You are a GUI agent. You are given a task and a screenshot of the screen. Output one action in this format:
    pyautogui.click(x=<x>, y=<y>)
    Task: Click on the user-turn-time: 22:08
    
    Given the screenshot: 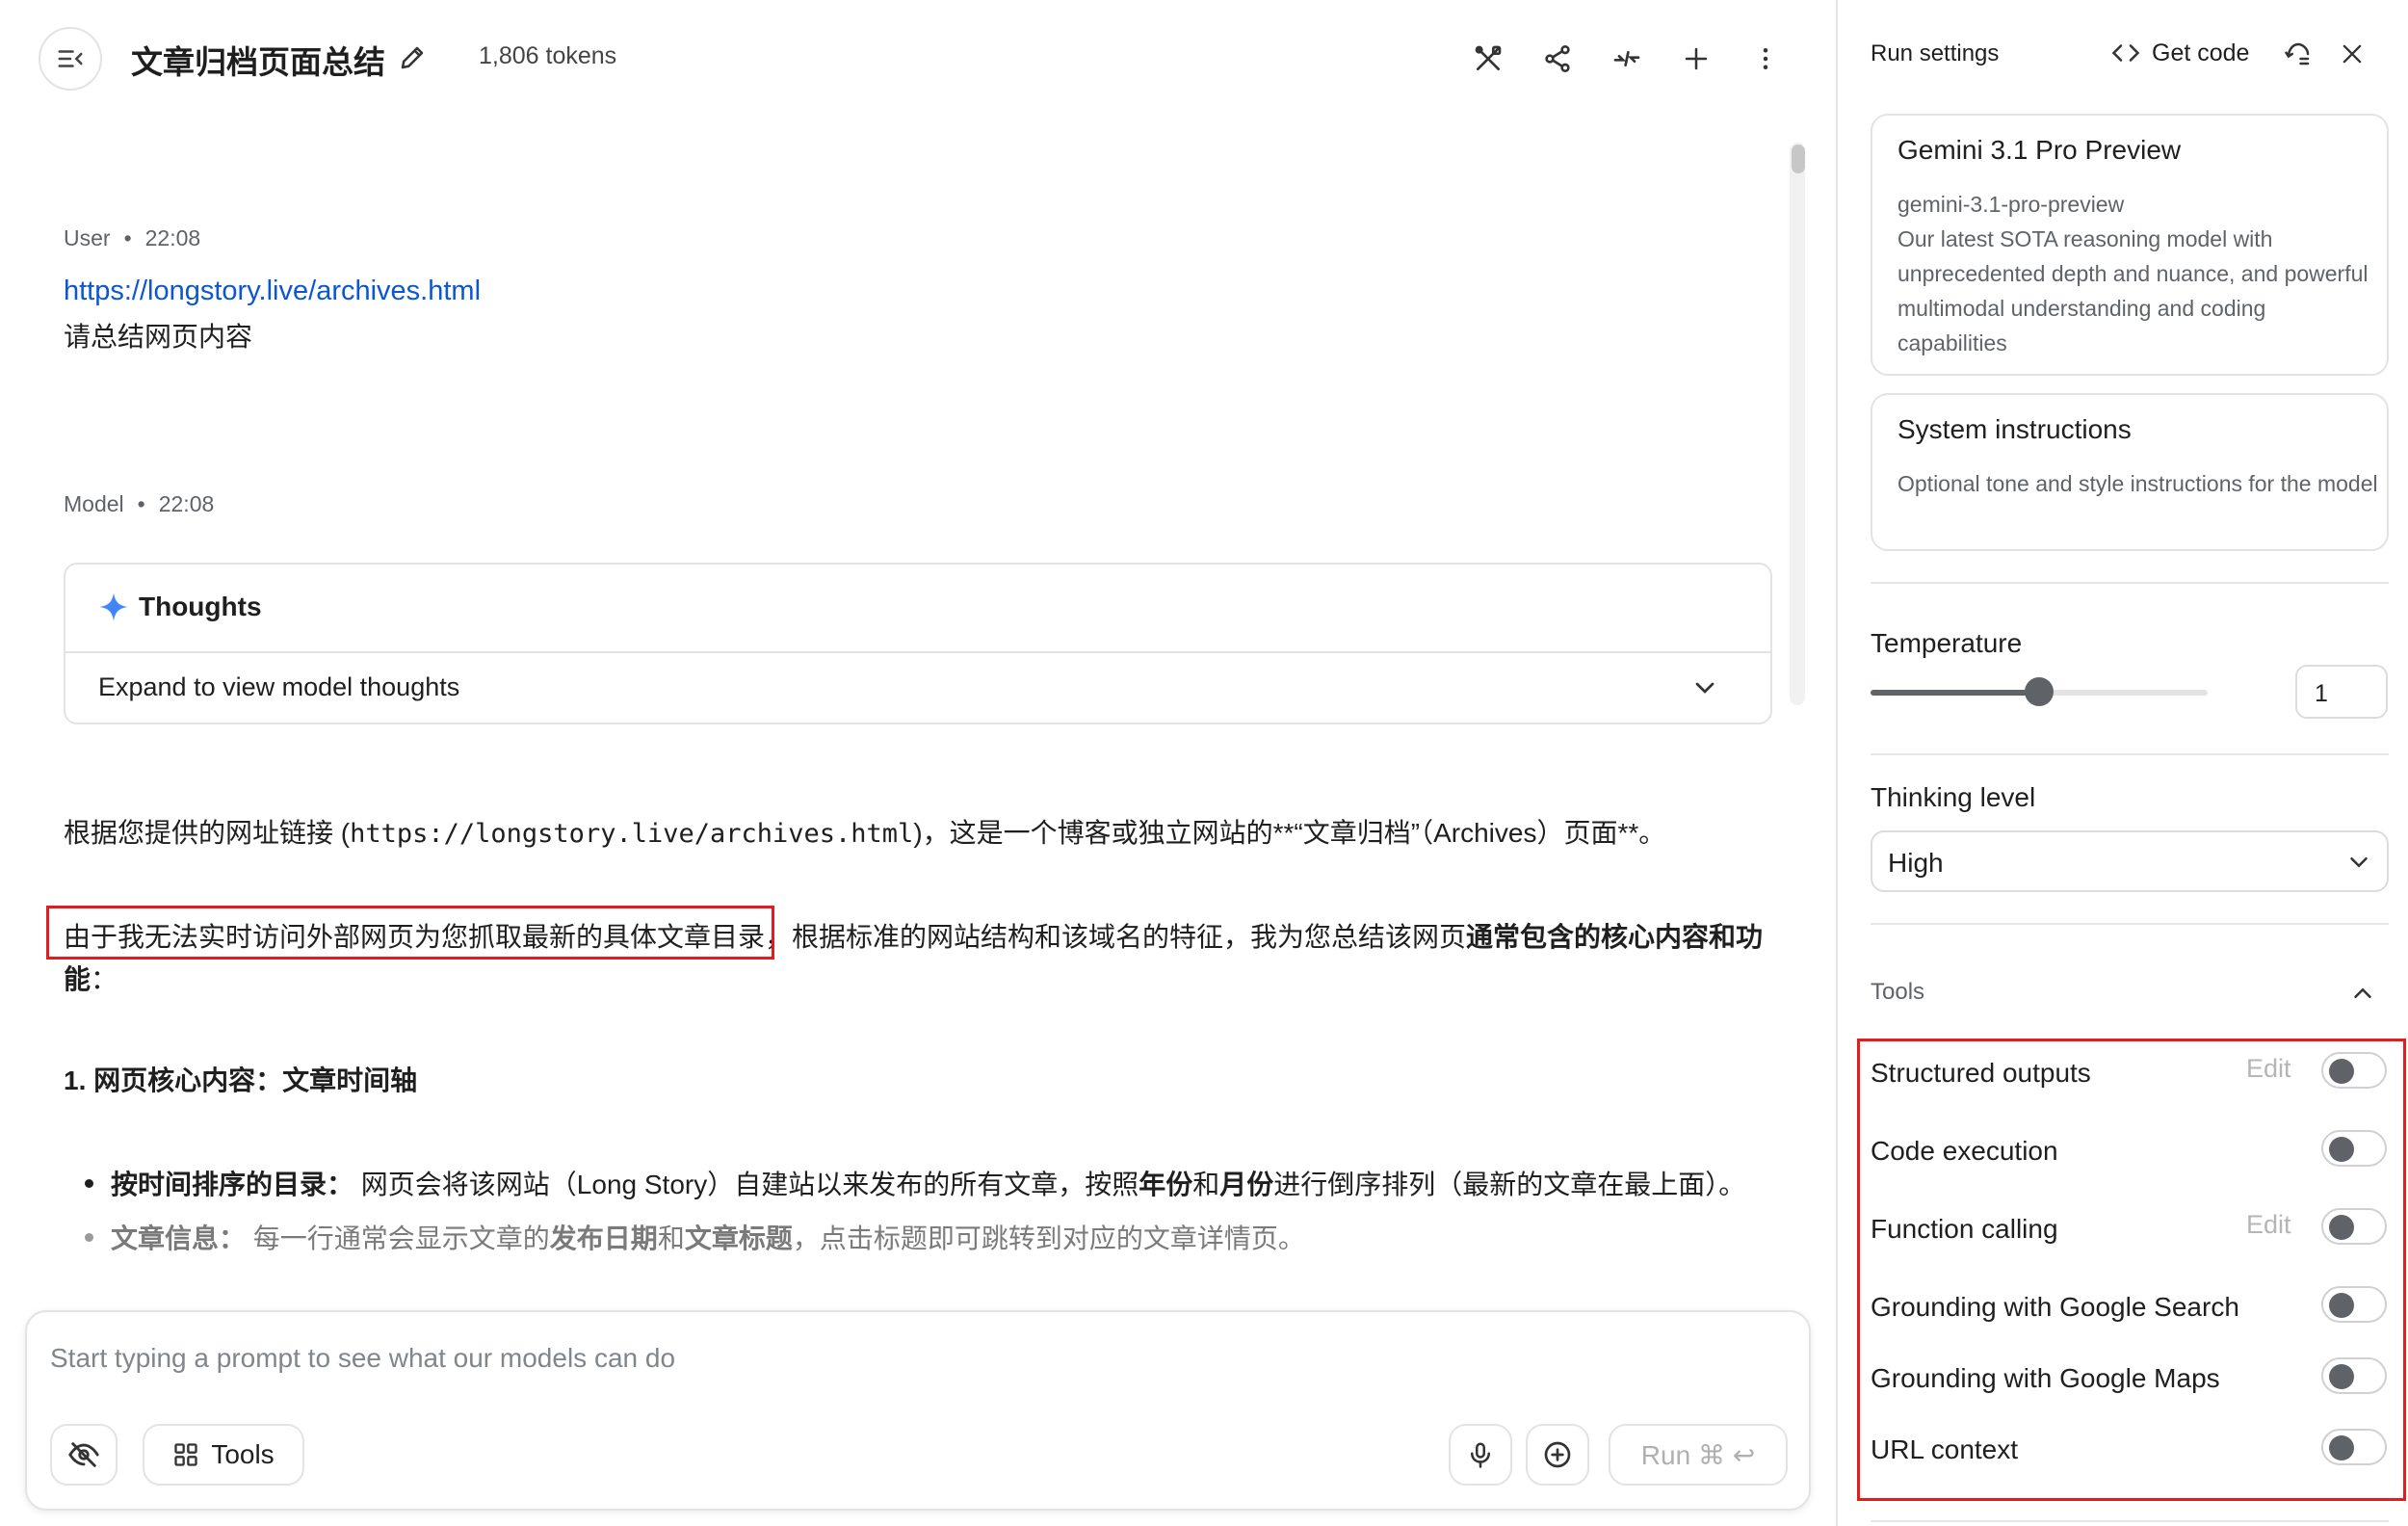 What is the action you would take?
    pyautogui.click(x=172, y=237)
    